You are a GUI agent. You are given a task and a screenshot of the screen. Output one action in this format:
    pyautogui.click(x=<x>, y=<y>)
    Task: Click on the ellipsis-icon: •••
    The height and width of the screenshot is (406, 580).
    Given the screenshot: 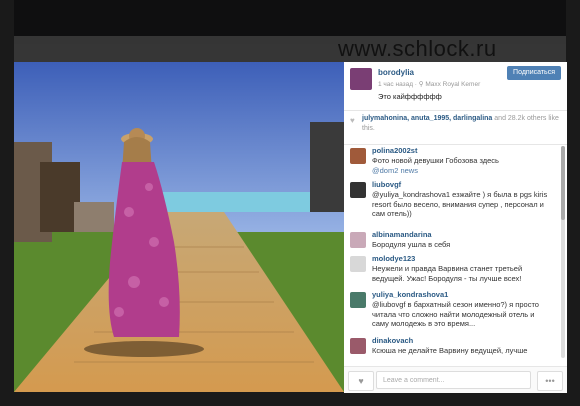 What is the action you would take?
    pyautogui.click(x=550, y=381)
    